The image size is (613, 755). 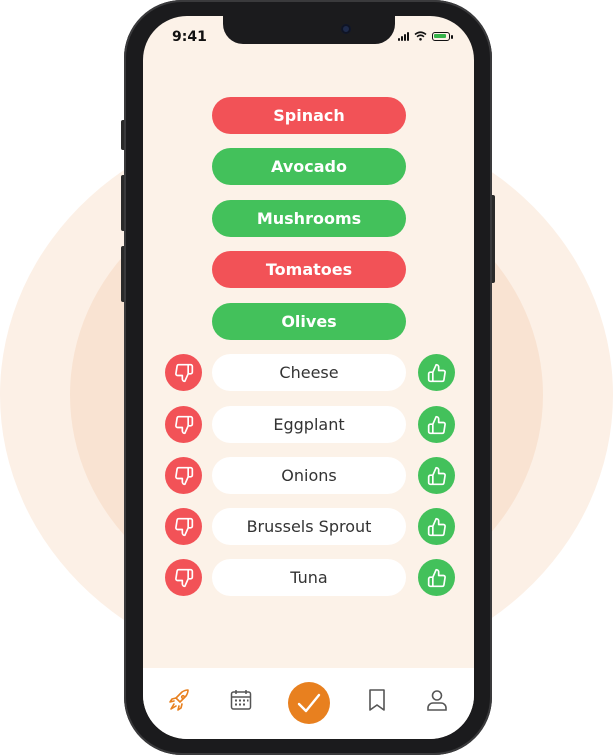 I want to click on pending-item-tuna: Tuna, so click(x=309, y=577).